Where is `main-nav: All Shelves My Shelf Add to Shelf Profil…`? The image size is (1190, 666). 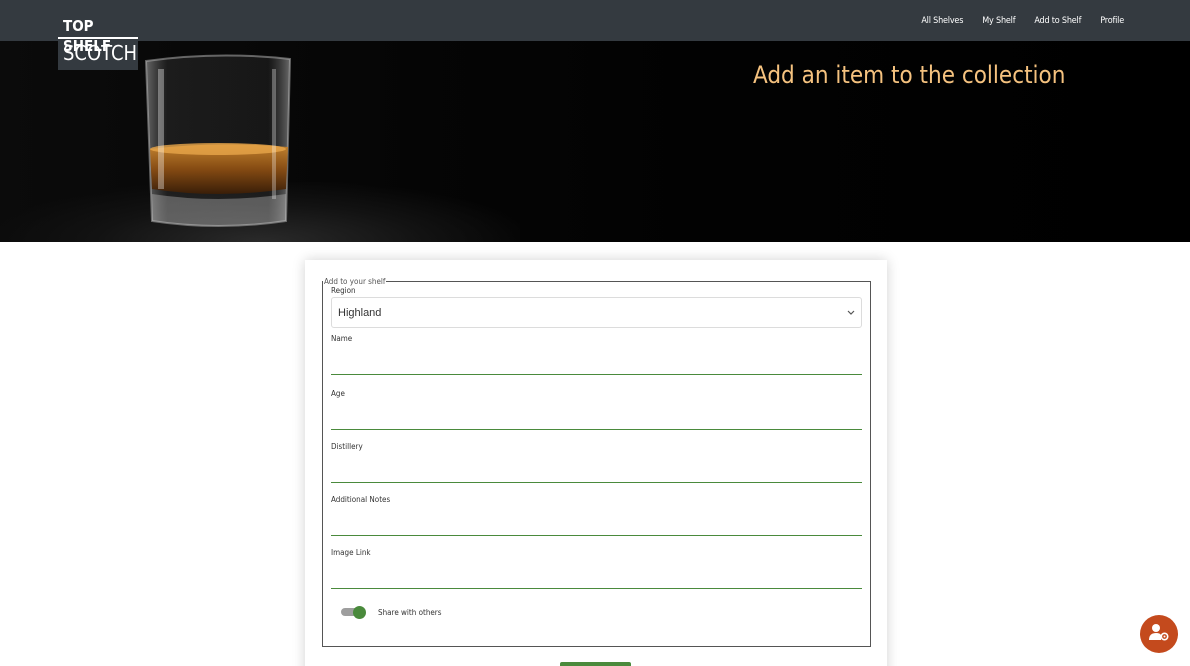 main-nav: All Shelves My Shelf Add to Shelf Profil… is located at coordinates (1022, 20).